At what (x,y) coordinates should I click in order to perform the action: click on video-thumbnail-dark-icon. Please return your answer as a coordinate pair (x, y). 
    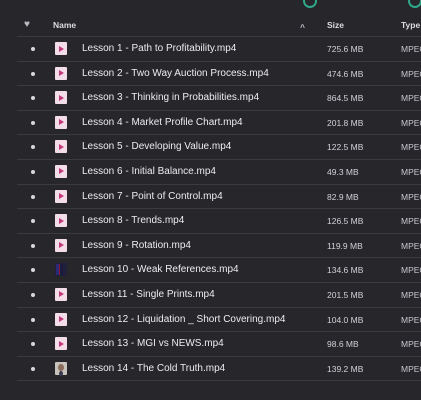
    Looking at the image, I should click on (61, 270).